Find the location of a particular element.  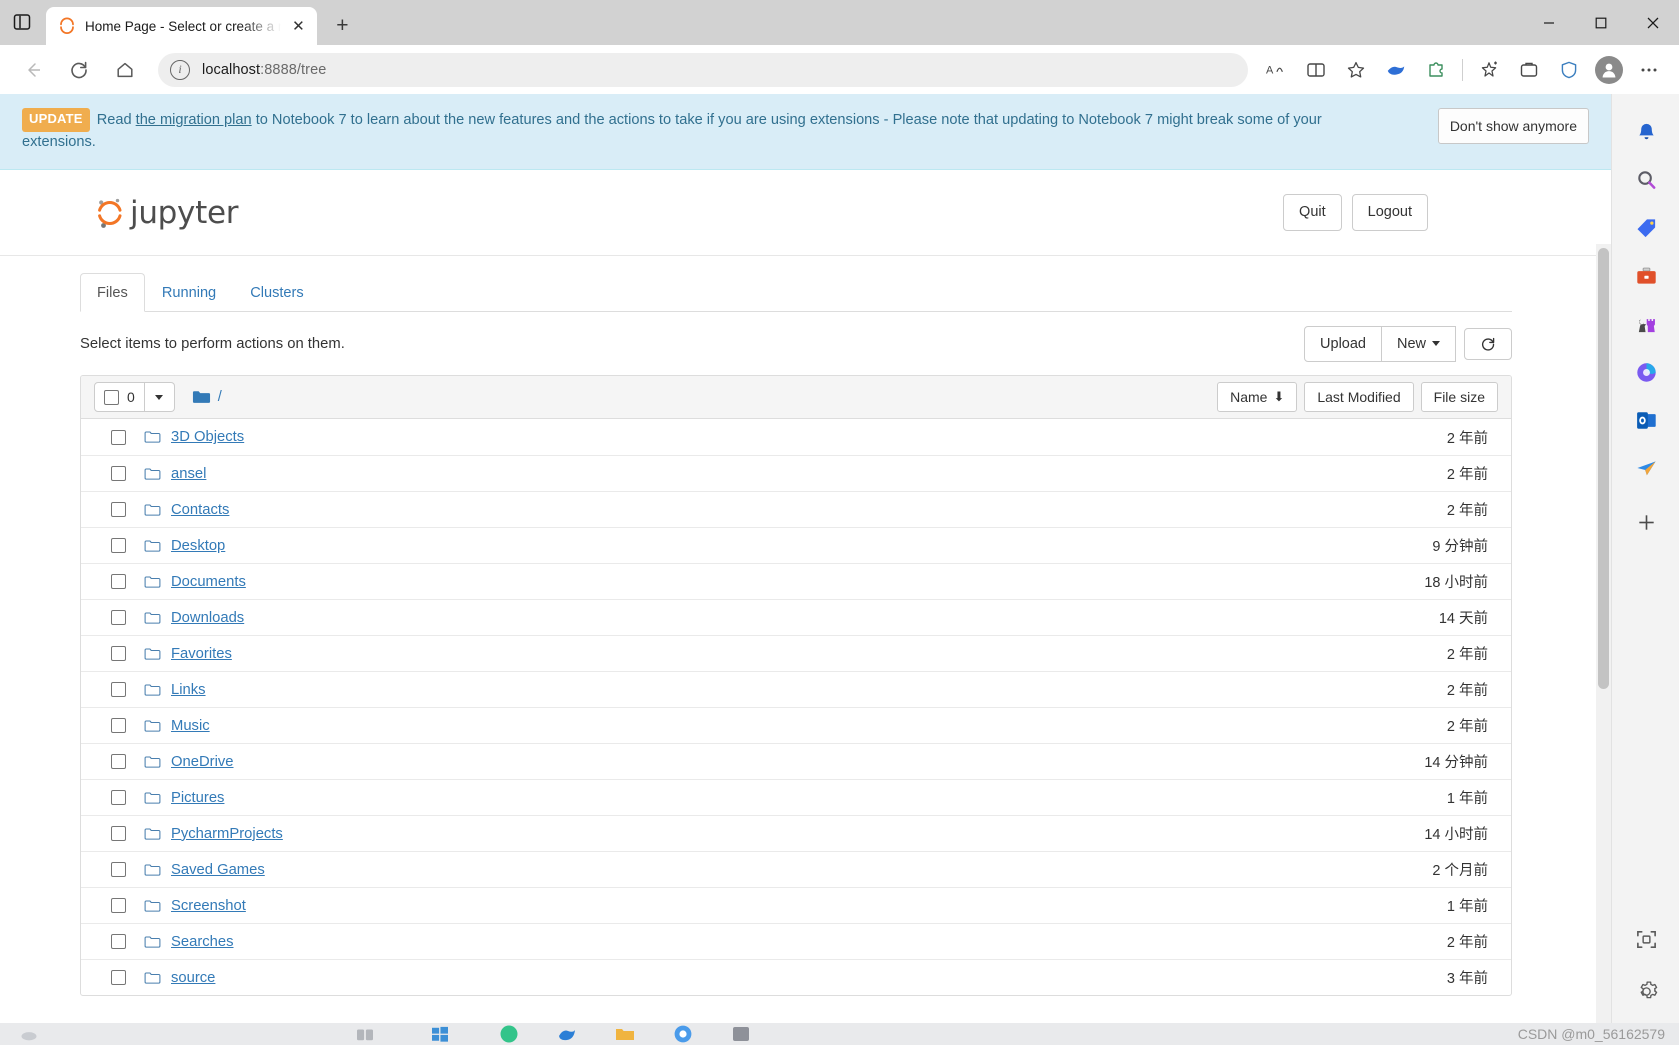

file-name-link: Links is located at coordinates (188, 690).